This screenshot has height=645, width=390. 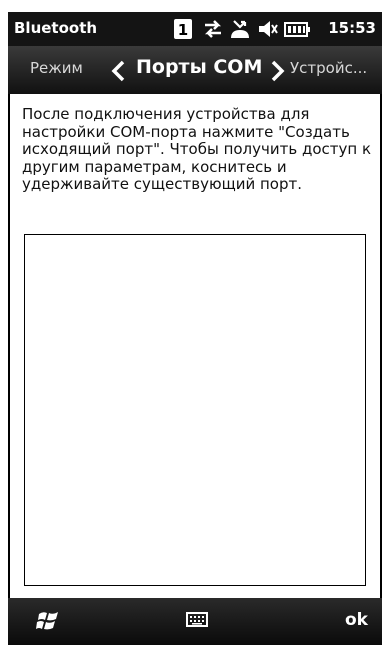 What do you see at coordinates (268, 31) in the screenshot?
I see `volume-muted-icon` at bounding box center [268, 31].